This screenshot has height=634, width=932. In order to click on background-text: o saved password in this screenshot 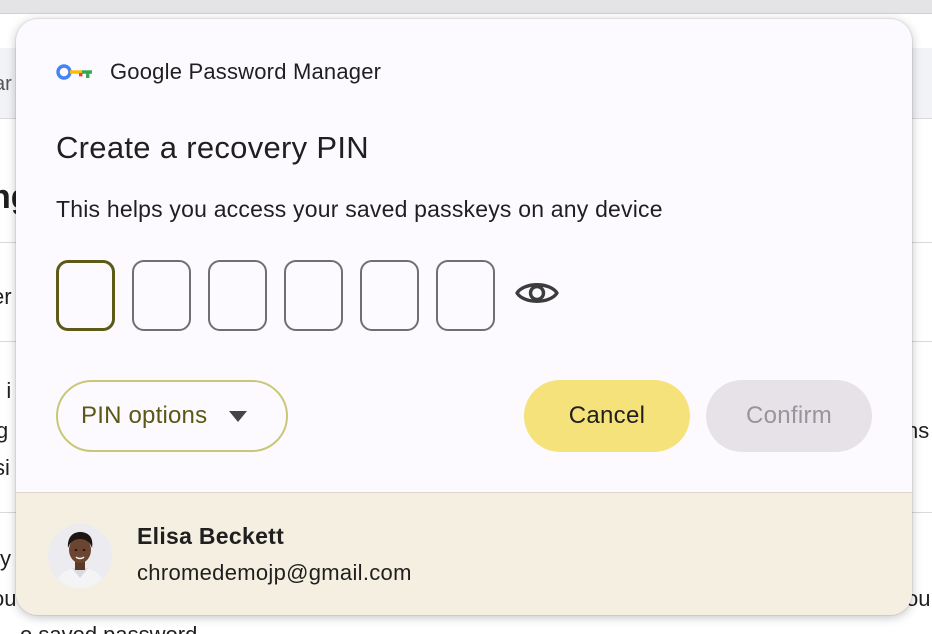, I will do `click(108, 628)`.